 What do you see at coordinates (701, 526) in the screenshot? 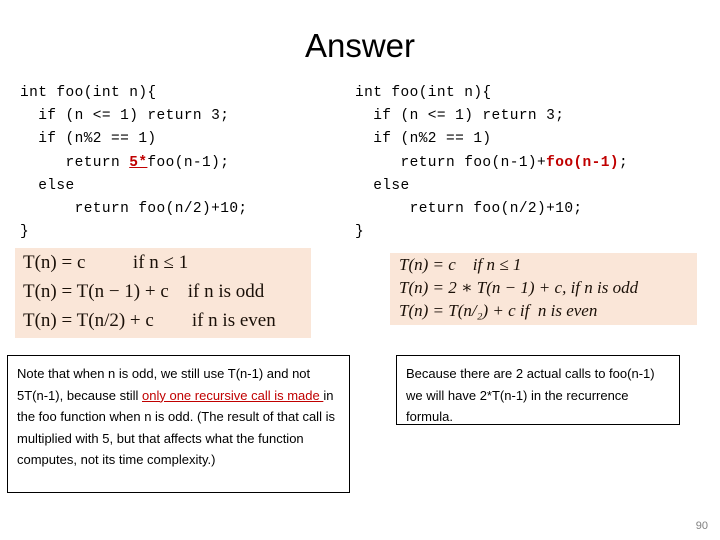
I see `page-number: 90` at bounding box center [701, 526].